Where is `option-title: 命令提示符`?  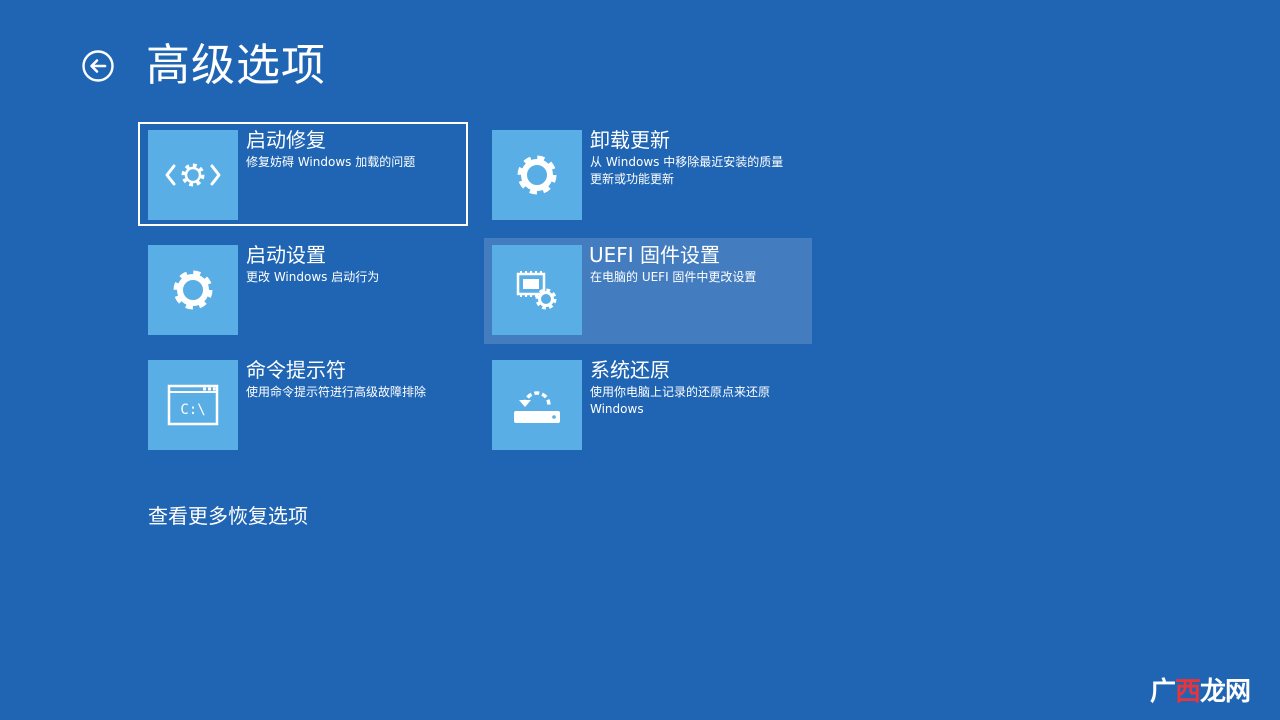 option-title: 命令提示符 is located at coordinates (296, 370).